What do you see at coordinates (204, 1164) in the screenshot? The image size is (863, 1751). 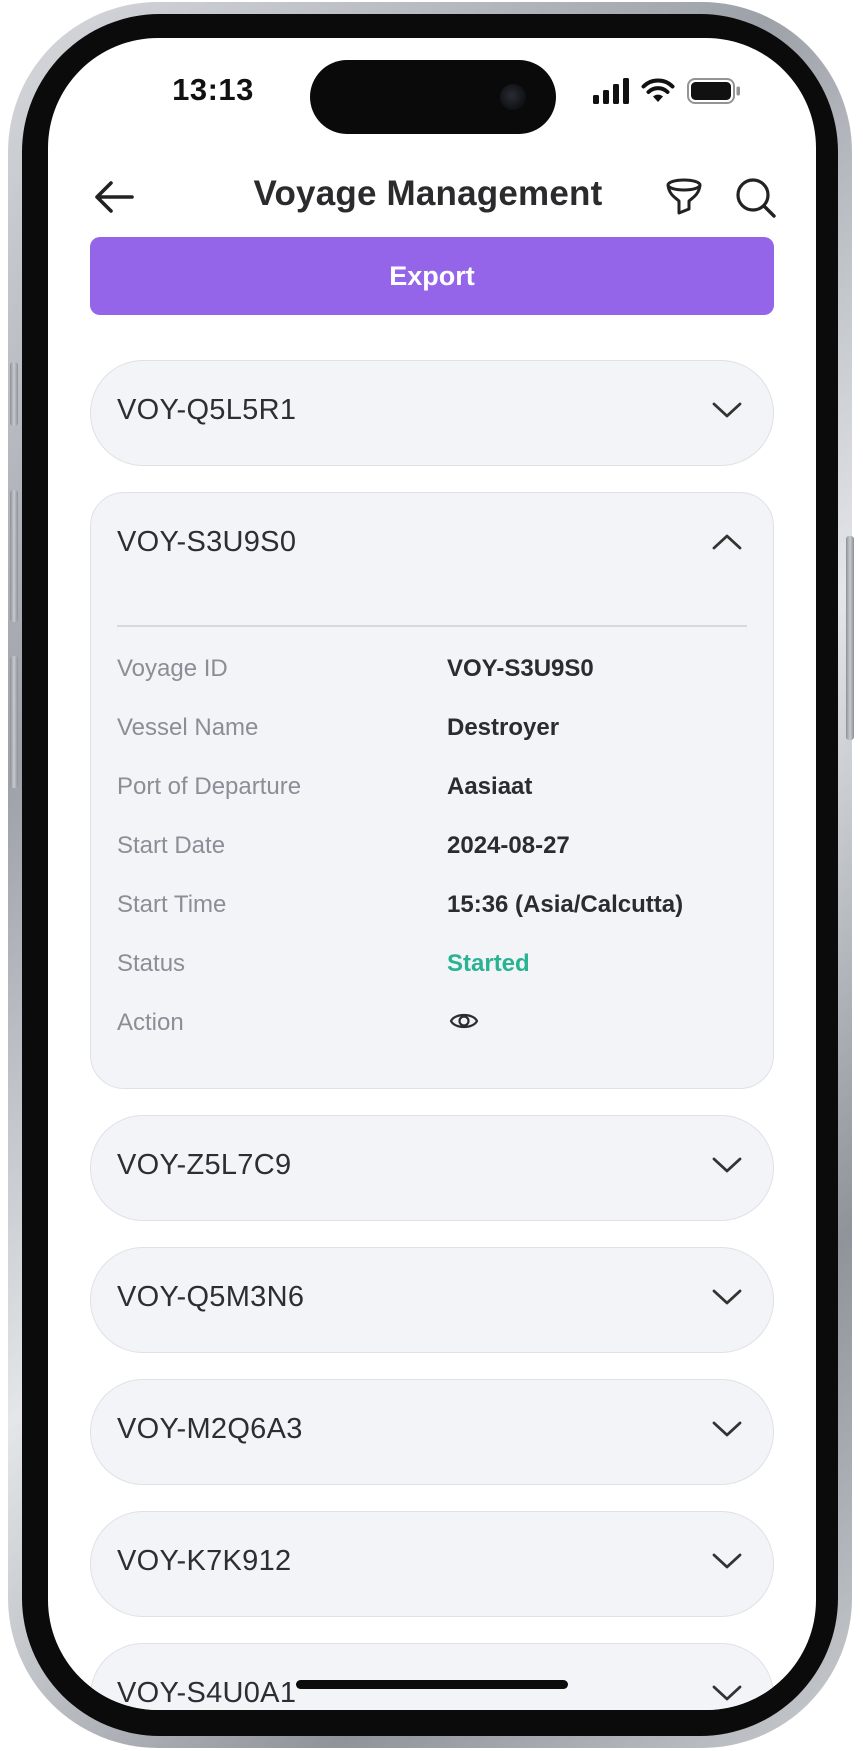 I see `voyage-card-id: VOY-Z5L7C9` at bounding box center [204, 1164].